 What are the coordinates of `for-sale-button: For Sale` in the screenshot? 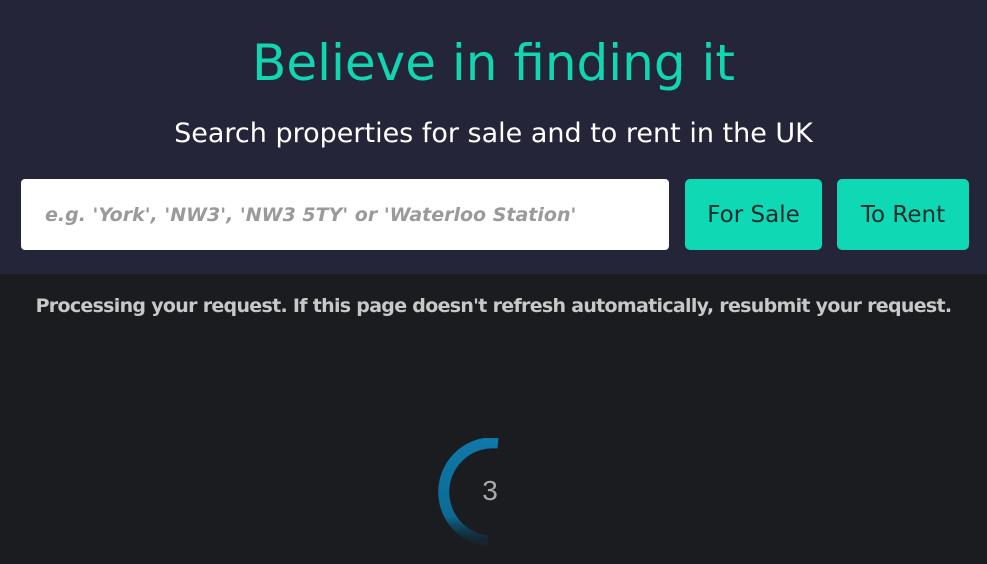 It's located at (753, 214).